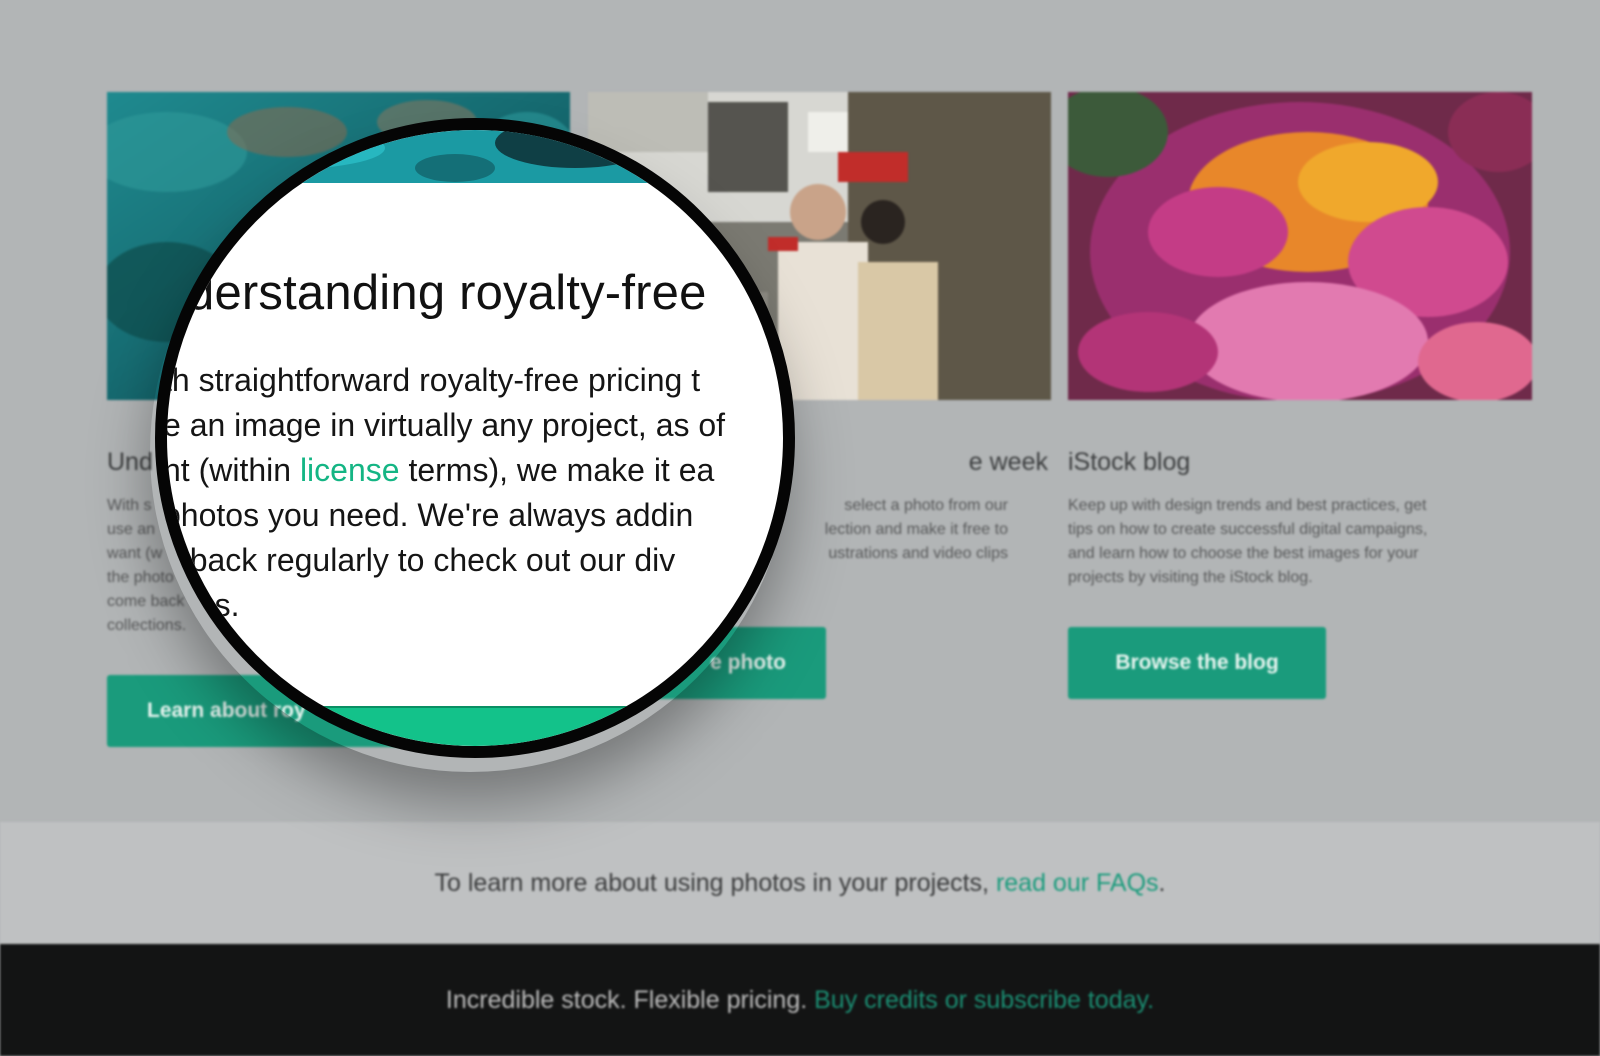 This screenshot has height=1056, width=1600. I want to click on faq-period: ., so click(1162, 883).